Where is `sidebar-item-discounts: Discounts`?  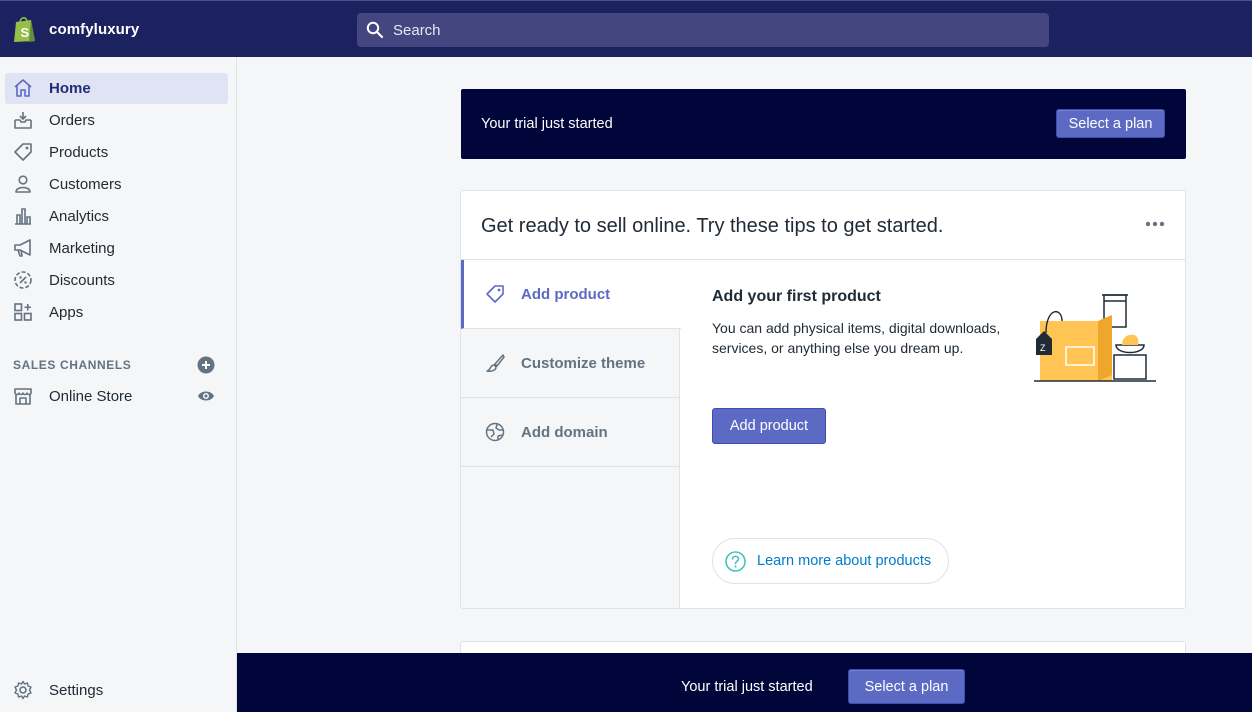 sidebar-item-discounts: Discounts is located at coordinates (116, 280).